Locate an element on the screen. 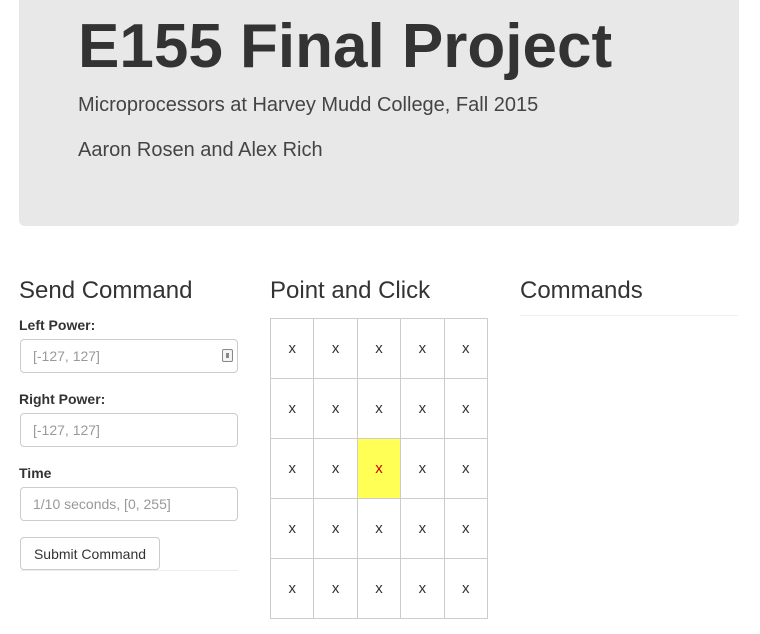 The image size is (760, 634). authors-text: Aaron Rosen and Alex Rich is located at coordinates (200, 150).